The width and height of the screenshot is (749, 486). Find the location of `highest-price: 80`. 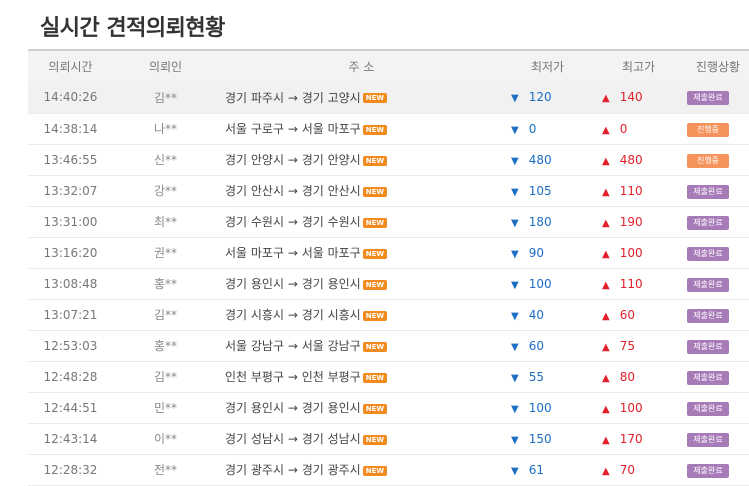

highest-price: 80 is located at coordinates (627, 376).